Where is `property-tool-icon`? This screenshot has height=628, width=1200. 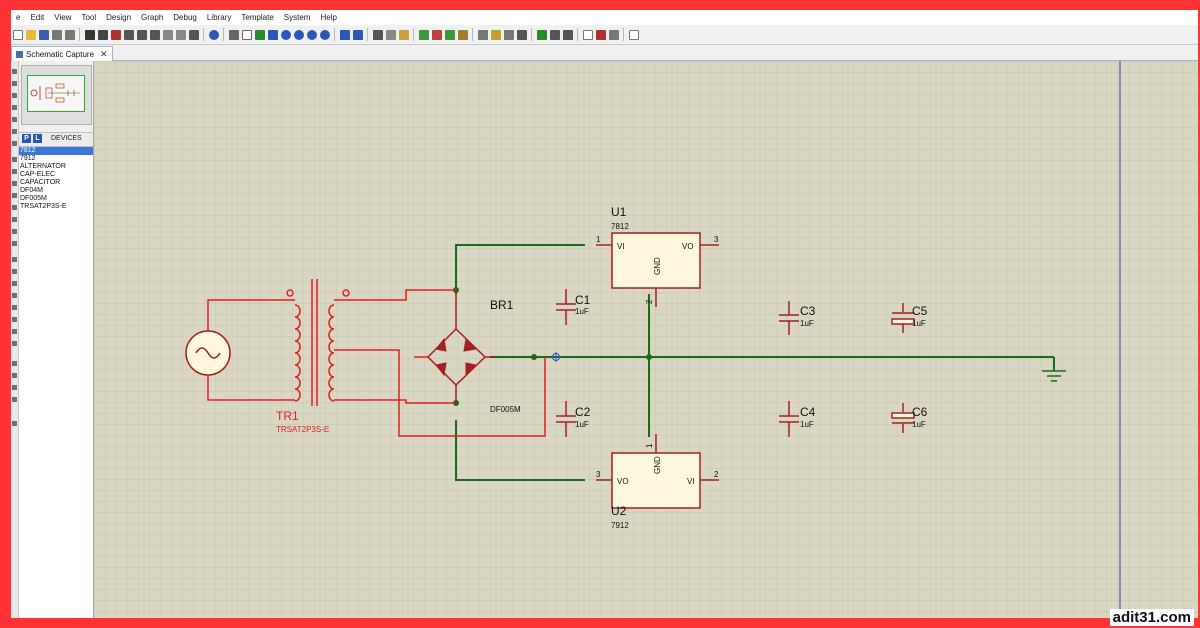 property-tool-icon is located at coordinates (567, 34).